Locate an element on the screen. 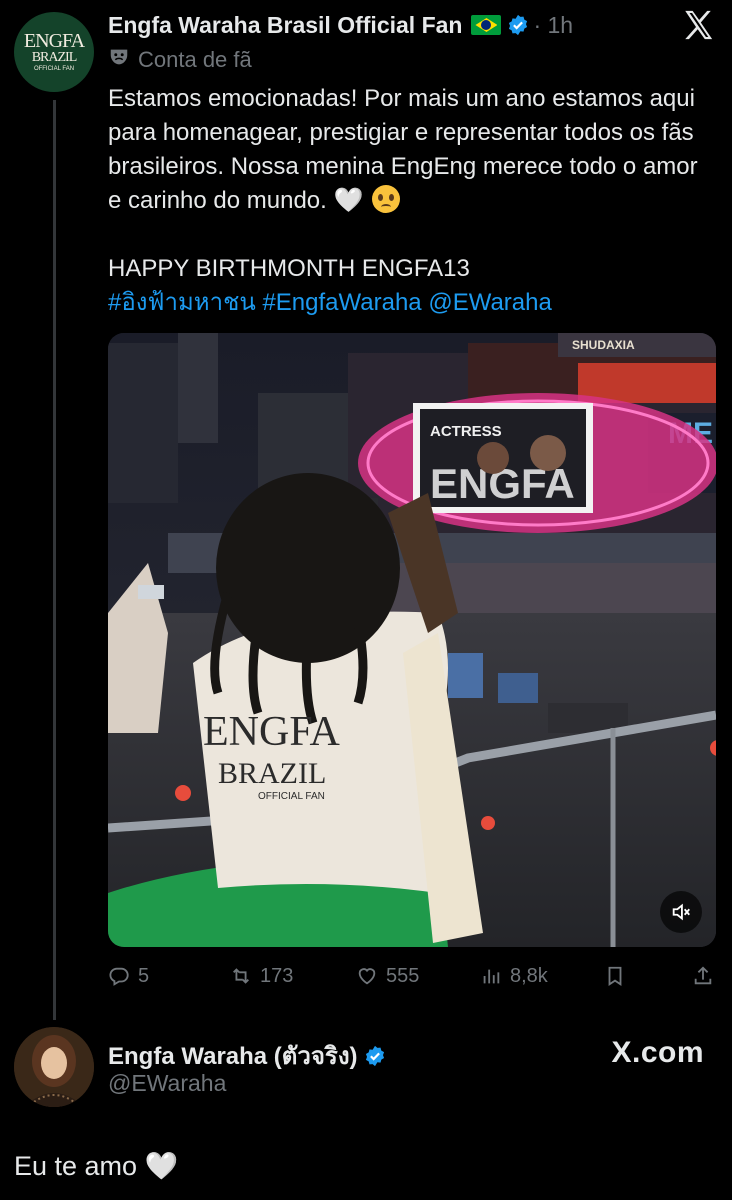  share-icon is located at coordinates (703, 975).